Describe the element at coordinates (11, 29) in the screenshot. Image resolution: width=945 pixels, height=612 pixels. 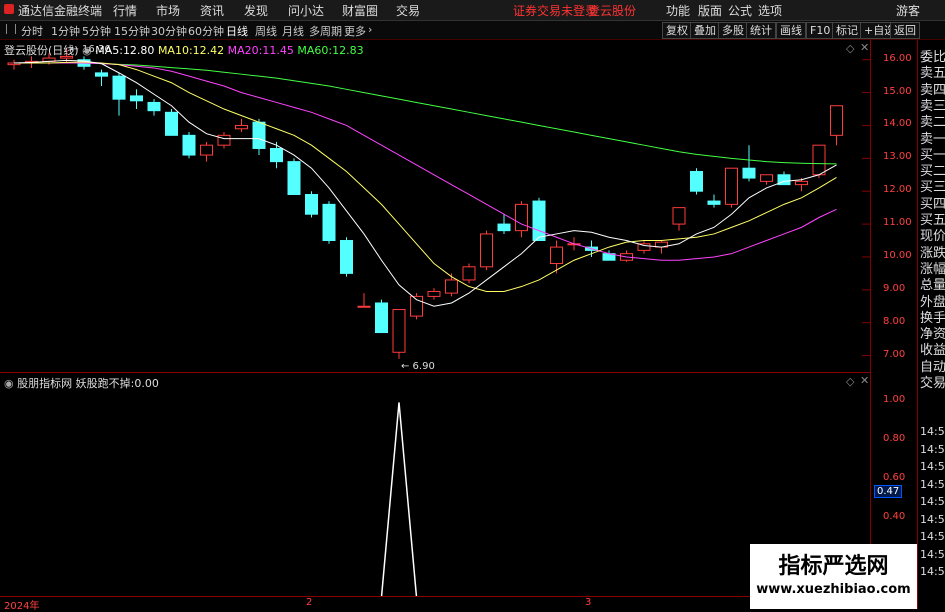
I see `menu-toggle-icon` at that location.